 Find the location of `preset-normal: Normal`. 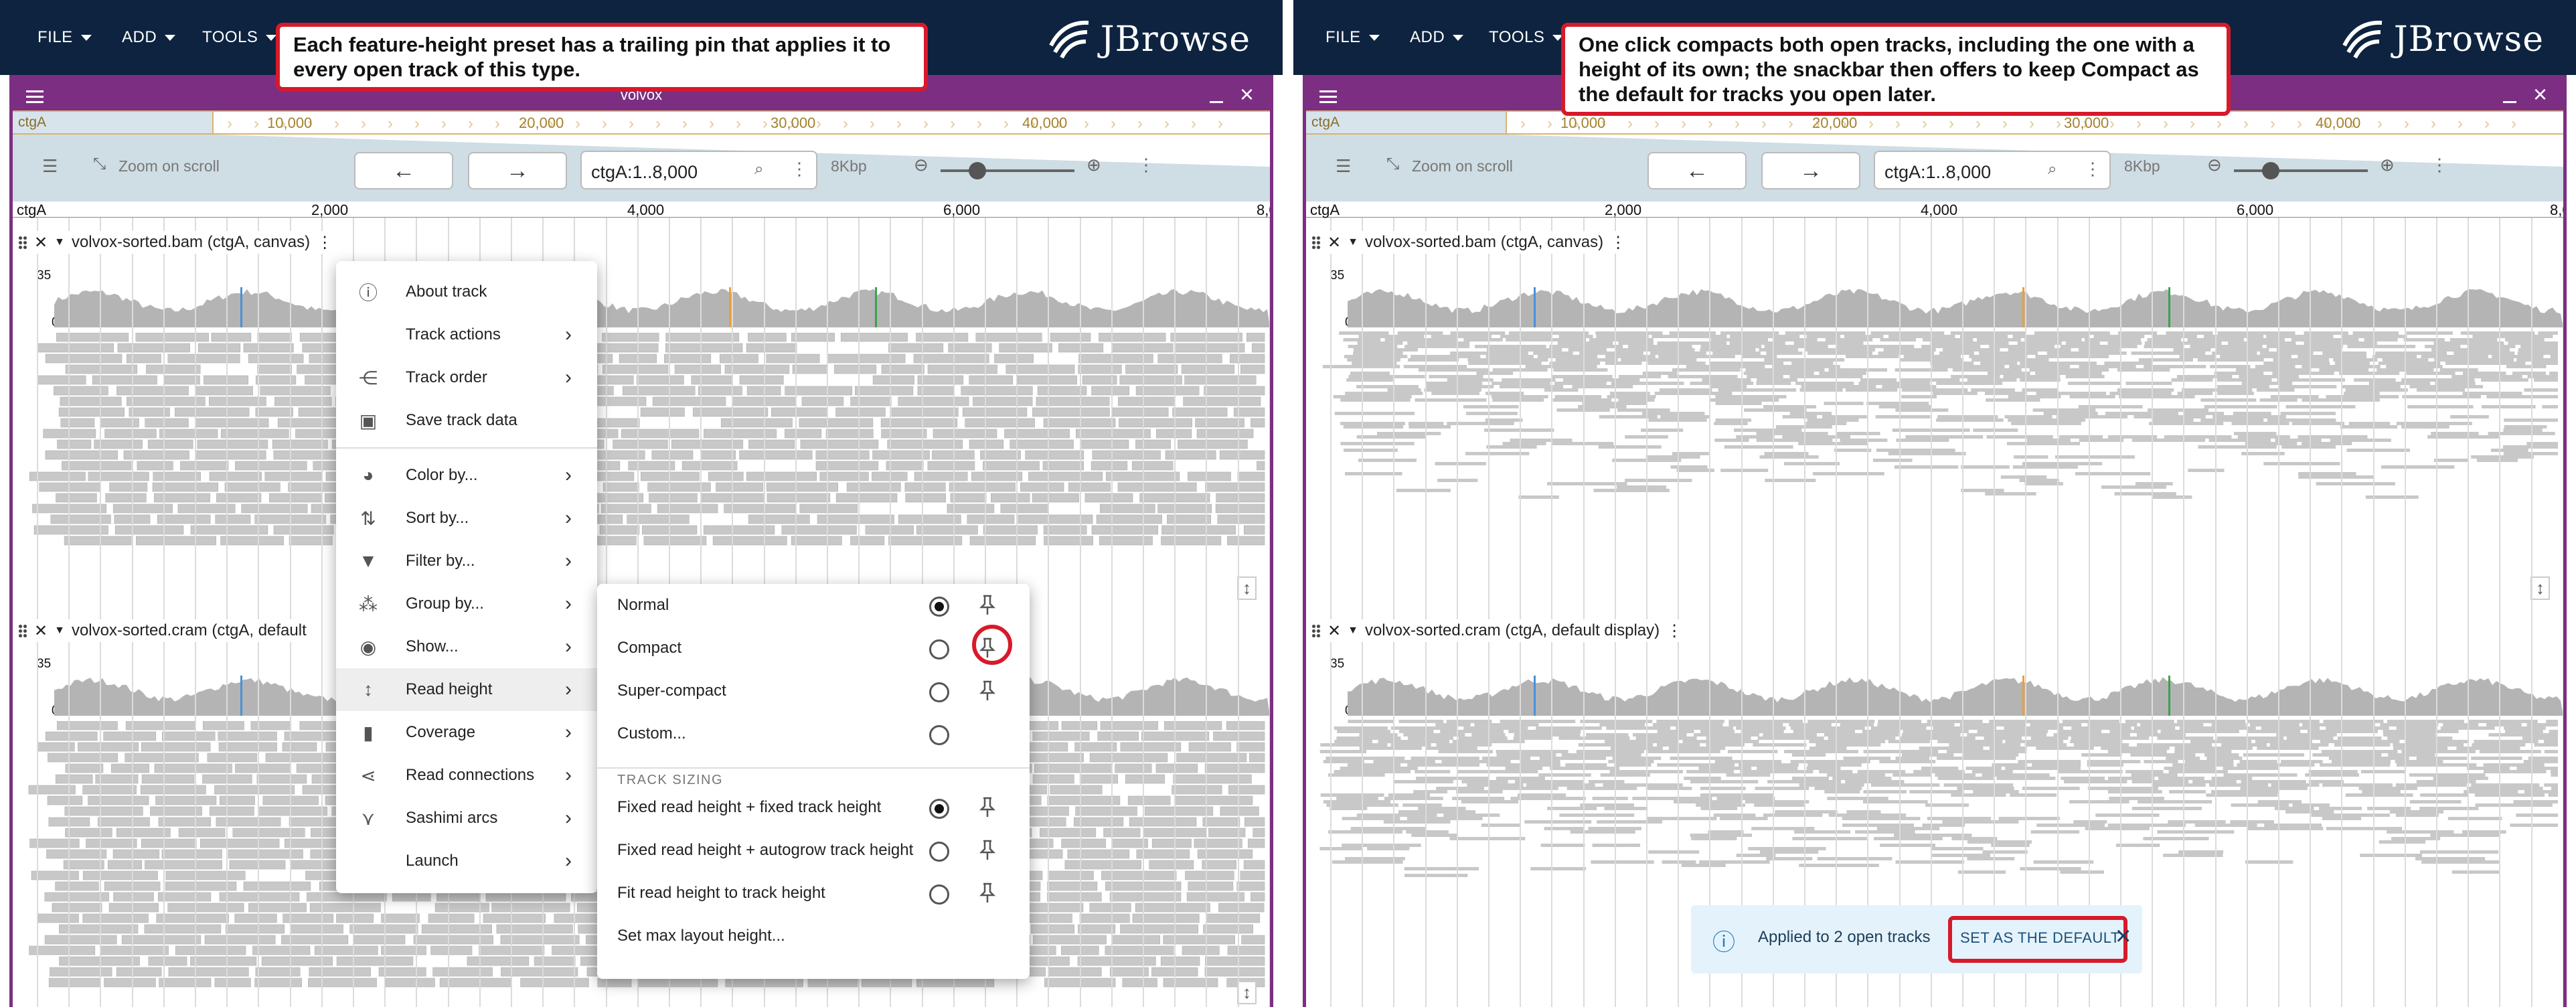

preset-normal: Normal is located at coordinates (813, 605).